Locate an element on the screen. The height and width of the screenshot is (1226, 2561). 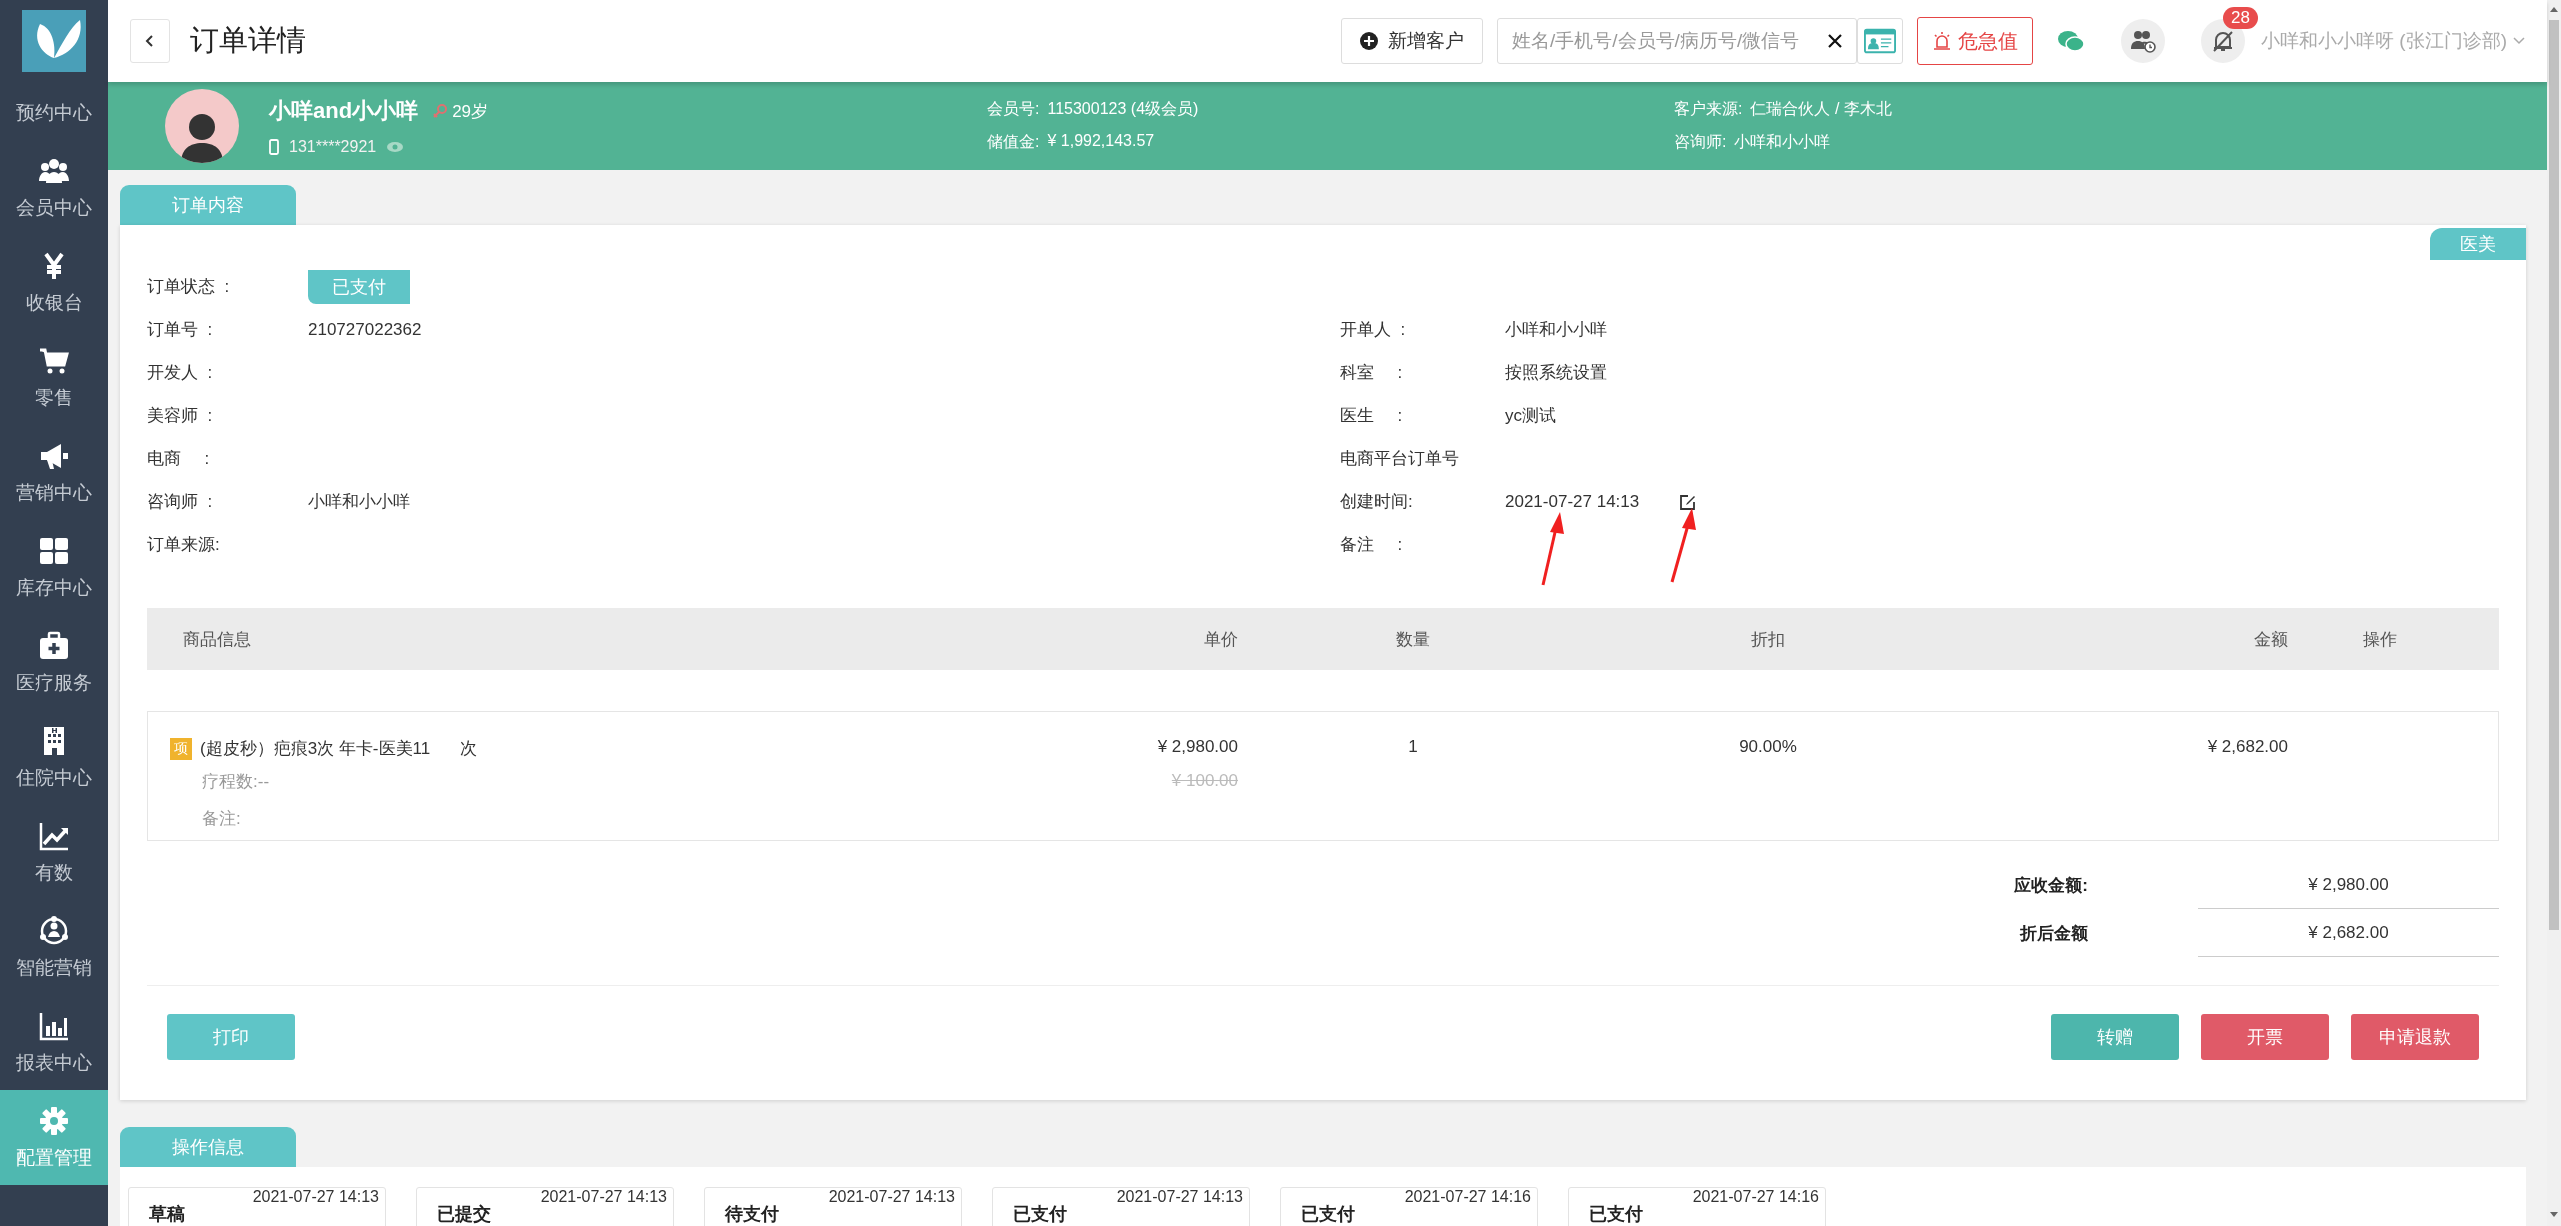
total-label: 折后金额 is located at coordinates (2054, 933).